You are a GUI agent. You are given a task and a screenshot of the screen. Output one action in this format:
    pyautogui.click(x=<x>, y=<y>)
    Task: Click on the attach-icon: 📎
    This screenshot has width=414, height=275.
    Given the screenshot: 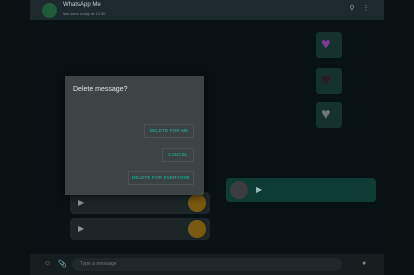 What is the action you would take?
    pyautogui.click(x=62, y=264)
    